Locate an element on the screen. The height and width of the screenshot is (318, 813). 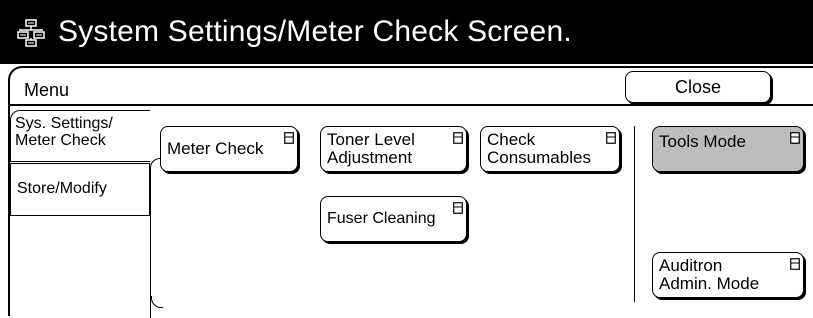
fuser-cleaning-button: Fuser Cleaning is located at coordinates (393, 219).